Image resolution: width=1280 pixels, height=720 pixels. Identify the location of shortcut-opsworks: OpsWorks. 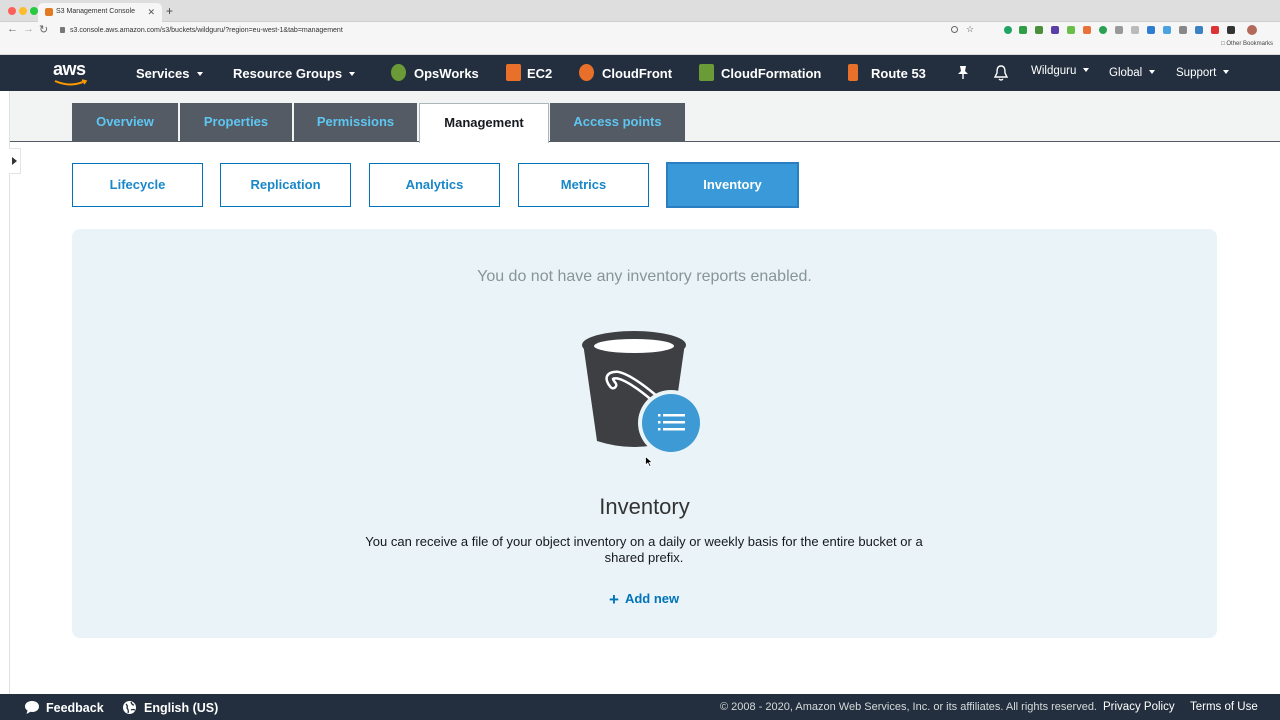
(446, 73).